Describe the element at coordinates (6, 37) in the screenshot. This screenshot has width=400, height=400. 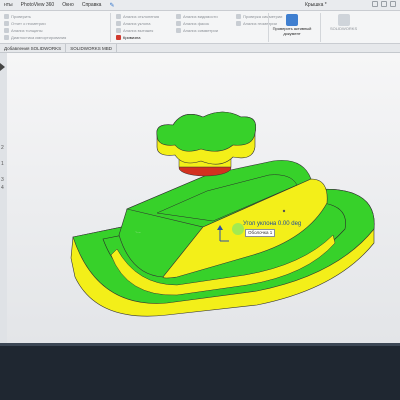
I see `diagnostics-icon` at that location.